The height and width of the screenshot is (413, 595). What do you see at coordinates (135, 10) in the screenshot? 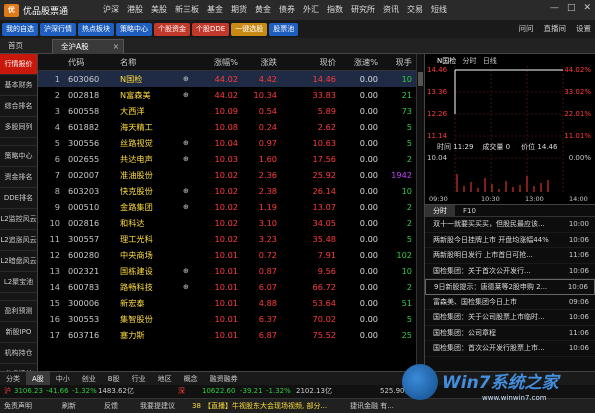
I see `menu-item: 港股` at bounding box center [135, 10].